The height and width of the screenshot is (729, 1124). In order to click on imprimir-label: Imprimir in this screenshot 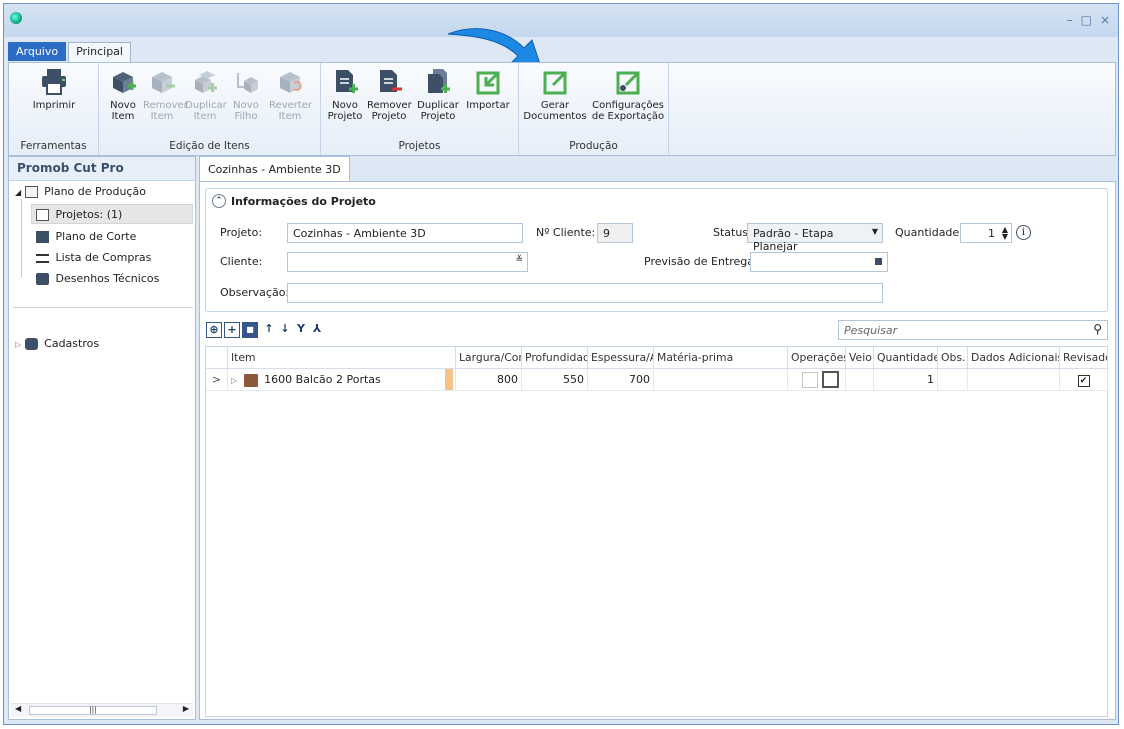, I will do `click(54, 105)`.